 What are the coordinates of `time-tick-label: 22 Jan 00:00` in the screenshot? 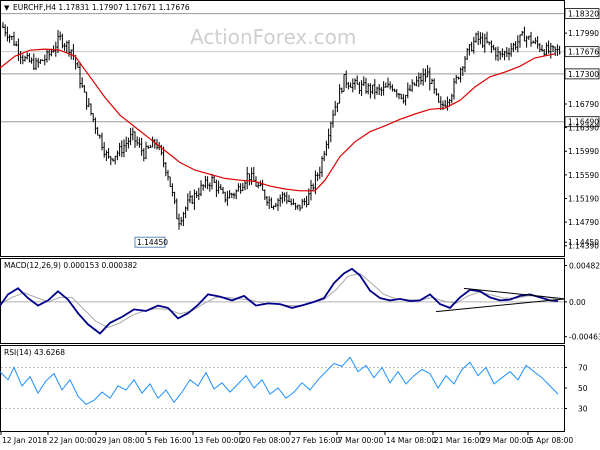 It's located at (73, 440).